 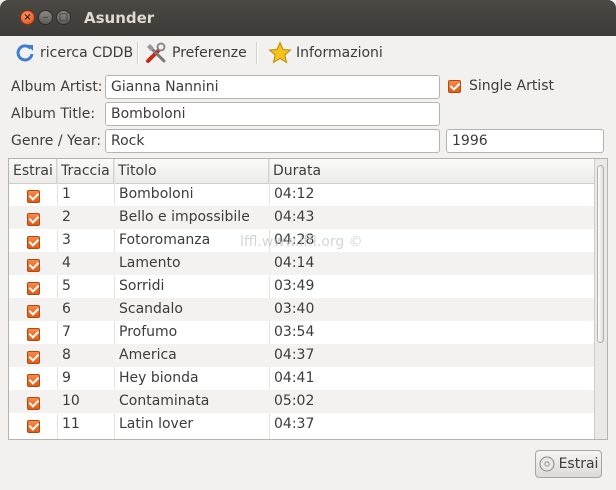 What do you see at coordinates (156, 424) in the screenshot?
I see `track-title: Latin lover` at bounding box center [156, 424].